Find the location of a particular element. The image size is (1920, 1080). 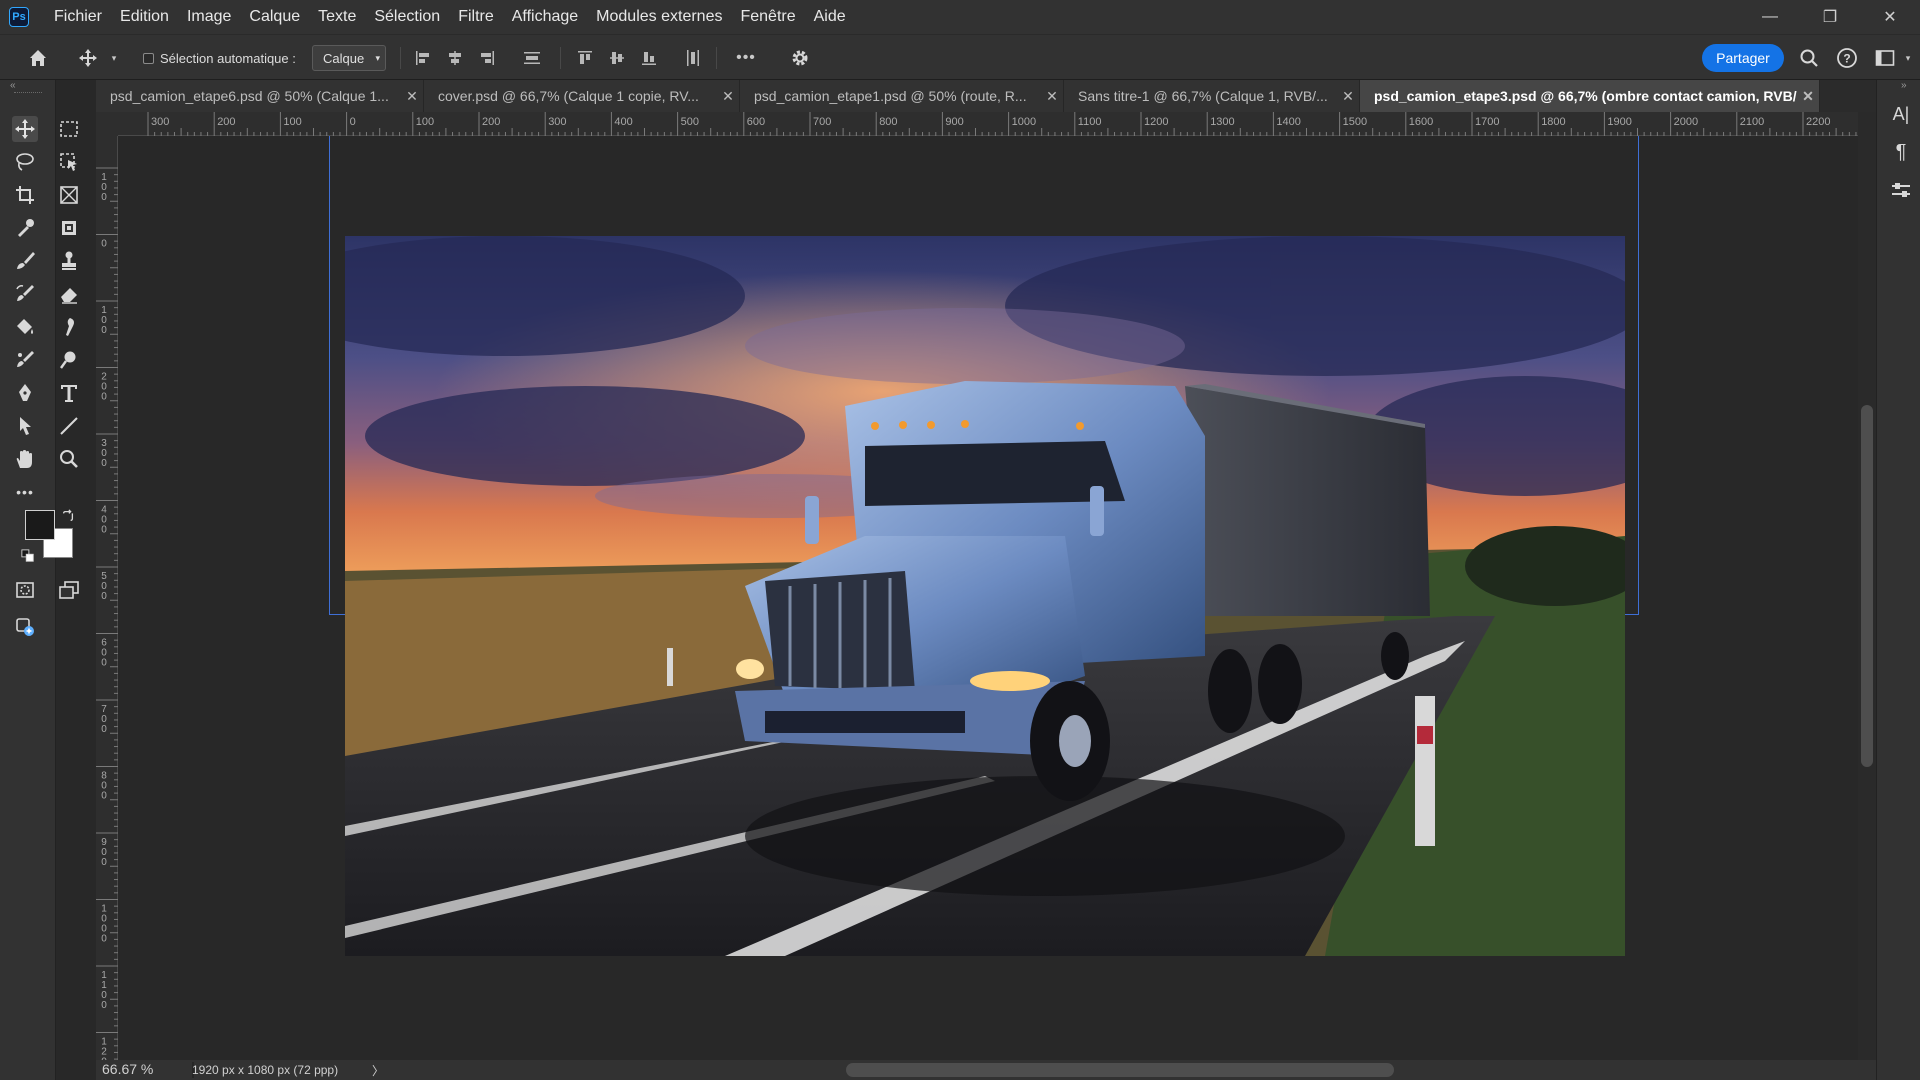

paragraph-panel-icon: ¶ is located at coordinates (1901, 152).